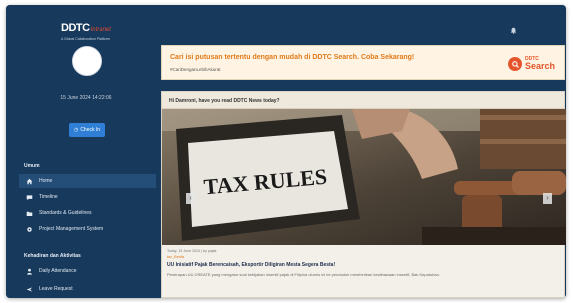 Image resolution: width=574 pixels, height=303 pixels. I want to click on bell-icon, so click(514, 27).